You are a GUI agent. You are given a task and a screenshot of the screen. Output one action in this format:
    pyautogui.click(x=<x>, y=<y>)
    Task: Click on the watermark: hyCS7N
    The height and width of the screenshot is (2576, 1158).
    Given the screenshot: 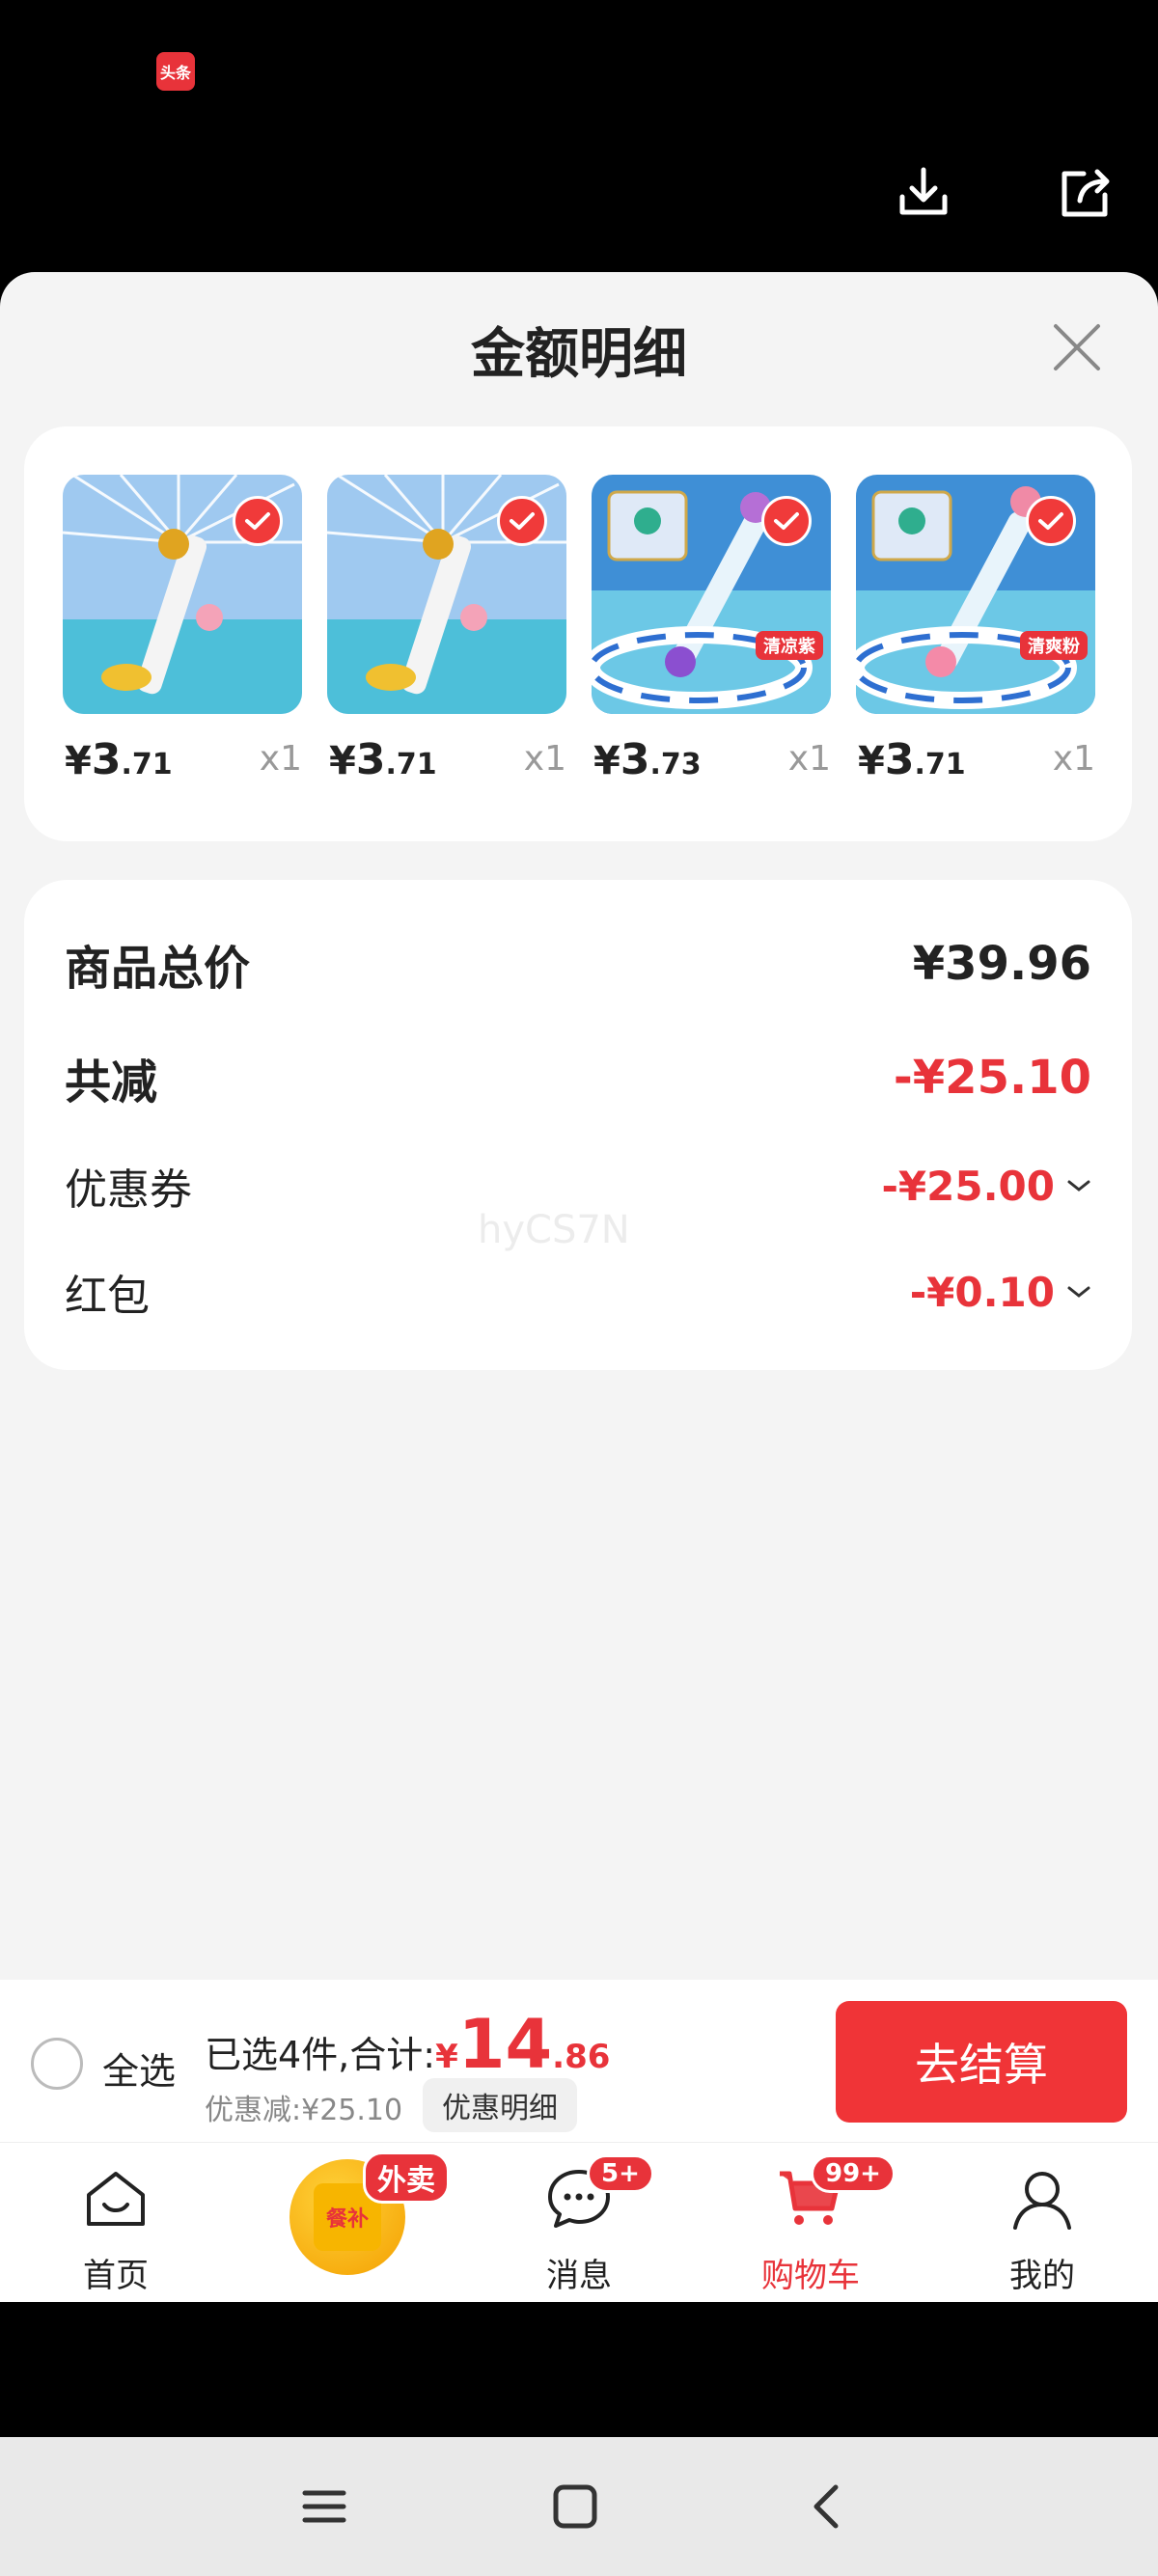 What is the action you would take?
    pyautogui.click(x=554, y=1230)
    